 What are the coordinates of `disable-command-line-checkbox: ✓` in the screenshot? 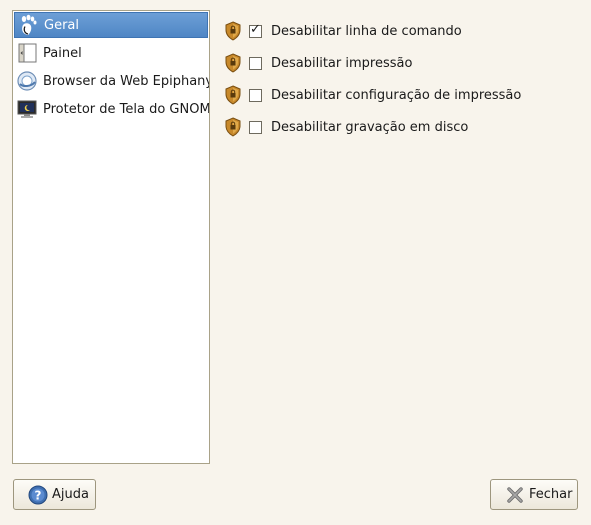 It's located at (255, 29).